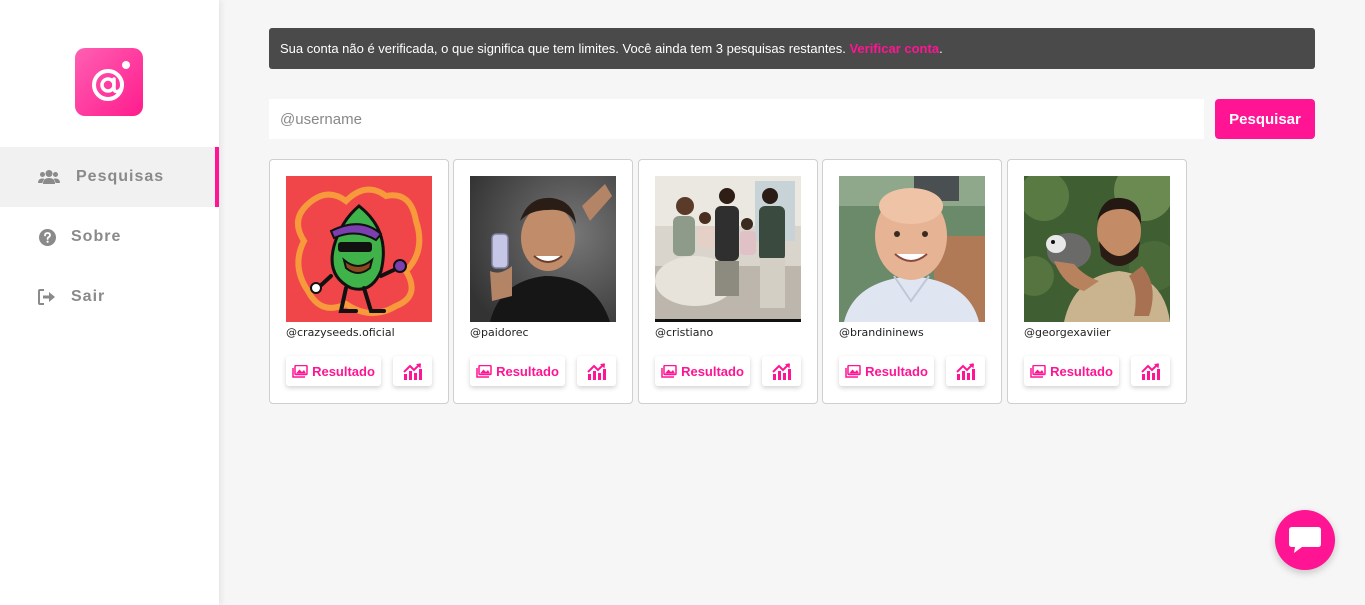 This screenshot has width=1365, height=605. What do you see at coordinates (684, 332) in the screenshot?
I see `profile-username: @cristiano` at bounding box center [684, 332].